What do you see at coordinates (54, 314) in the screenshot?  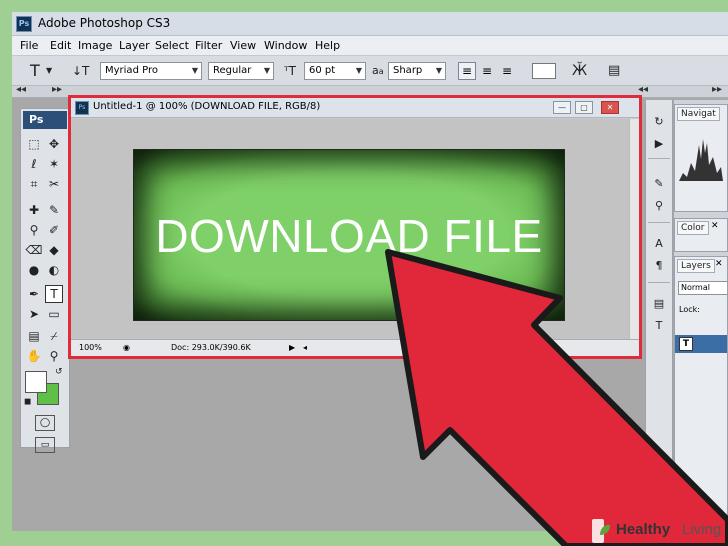 I see `shape-tool-icon: ▭` at bounding box center [54, 314].